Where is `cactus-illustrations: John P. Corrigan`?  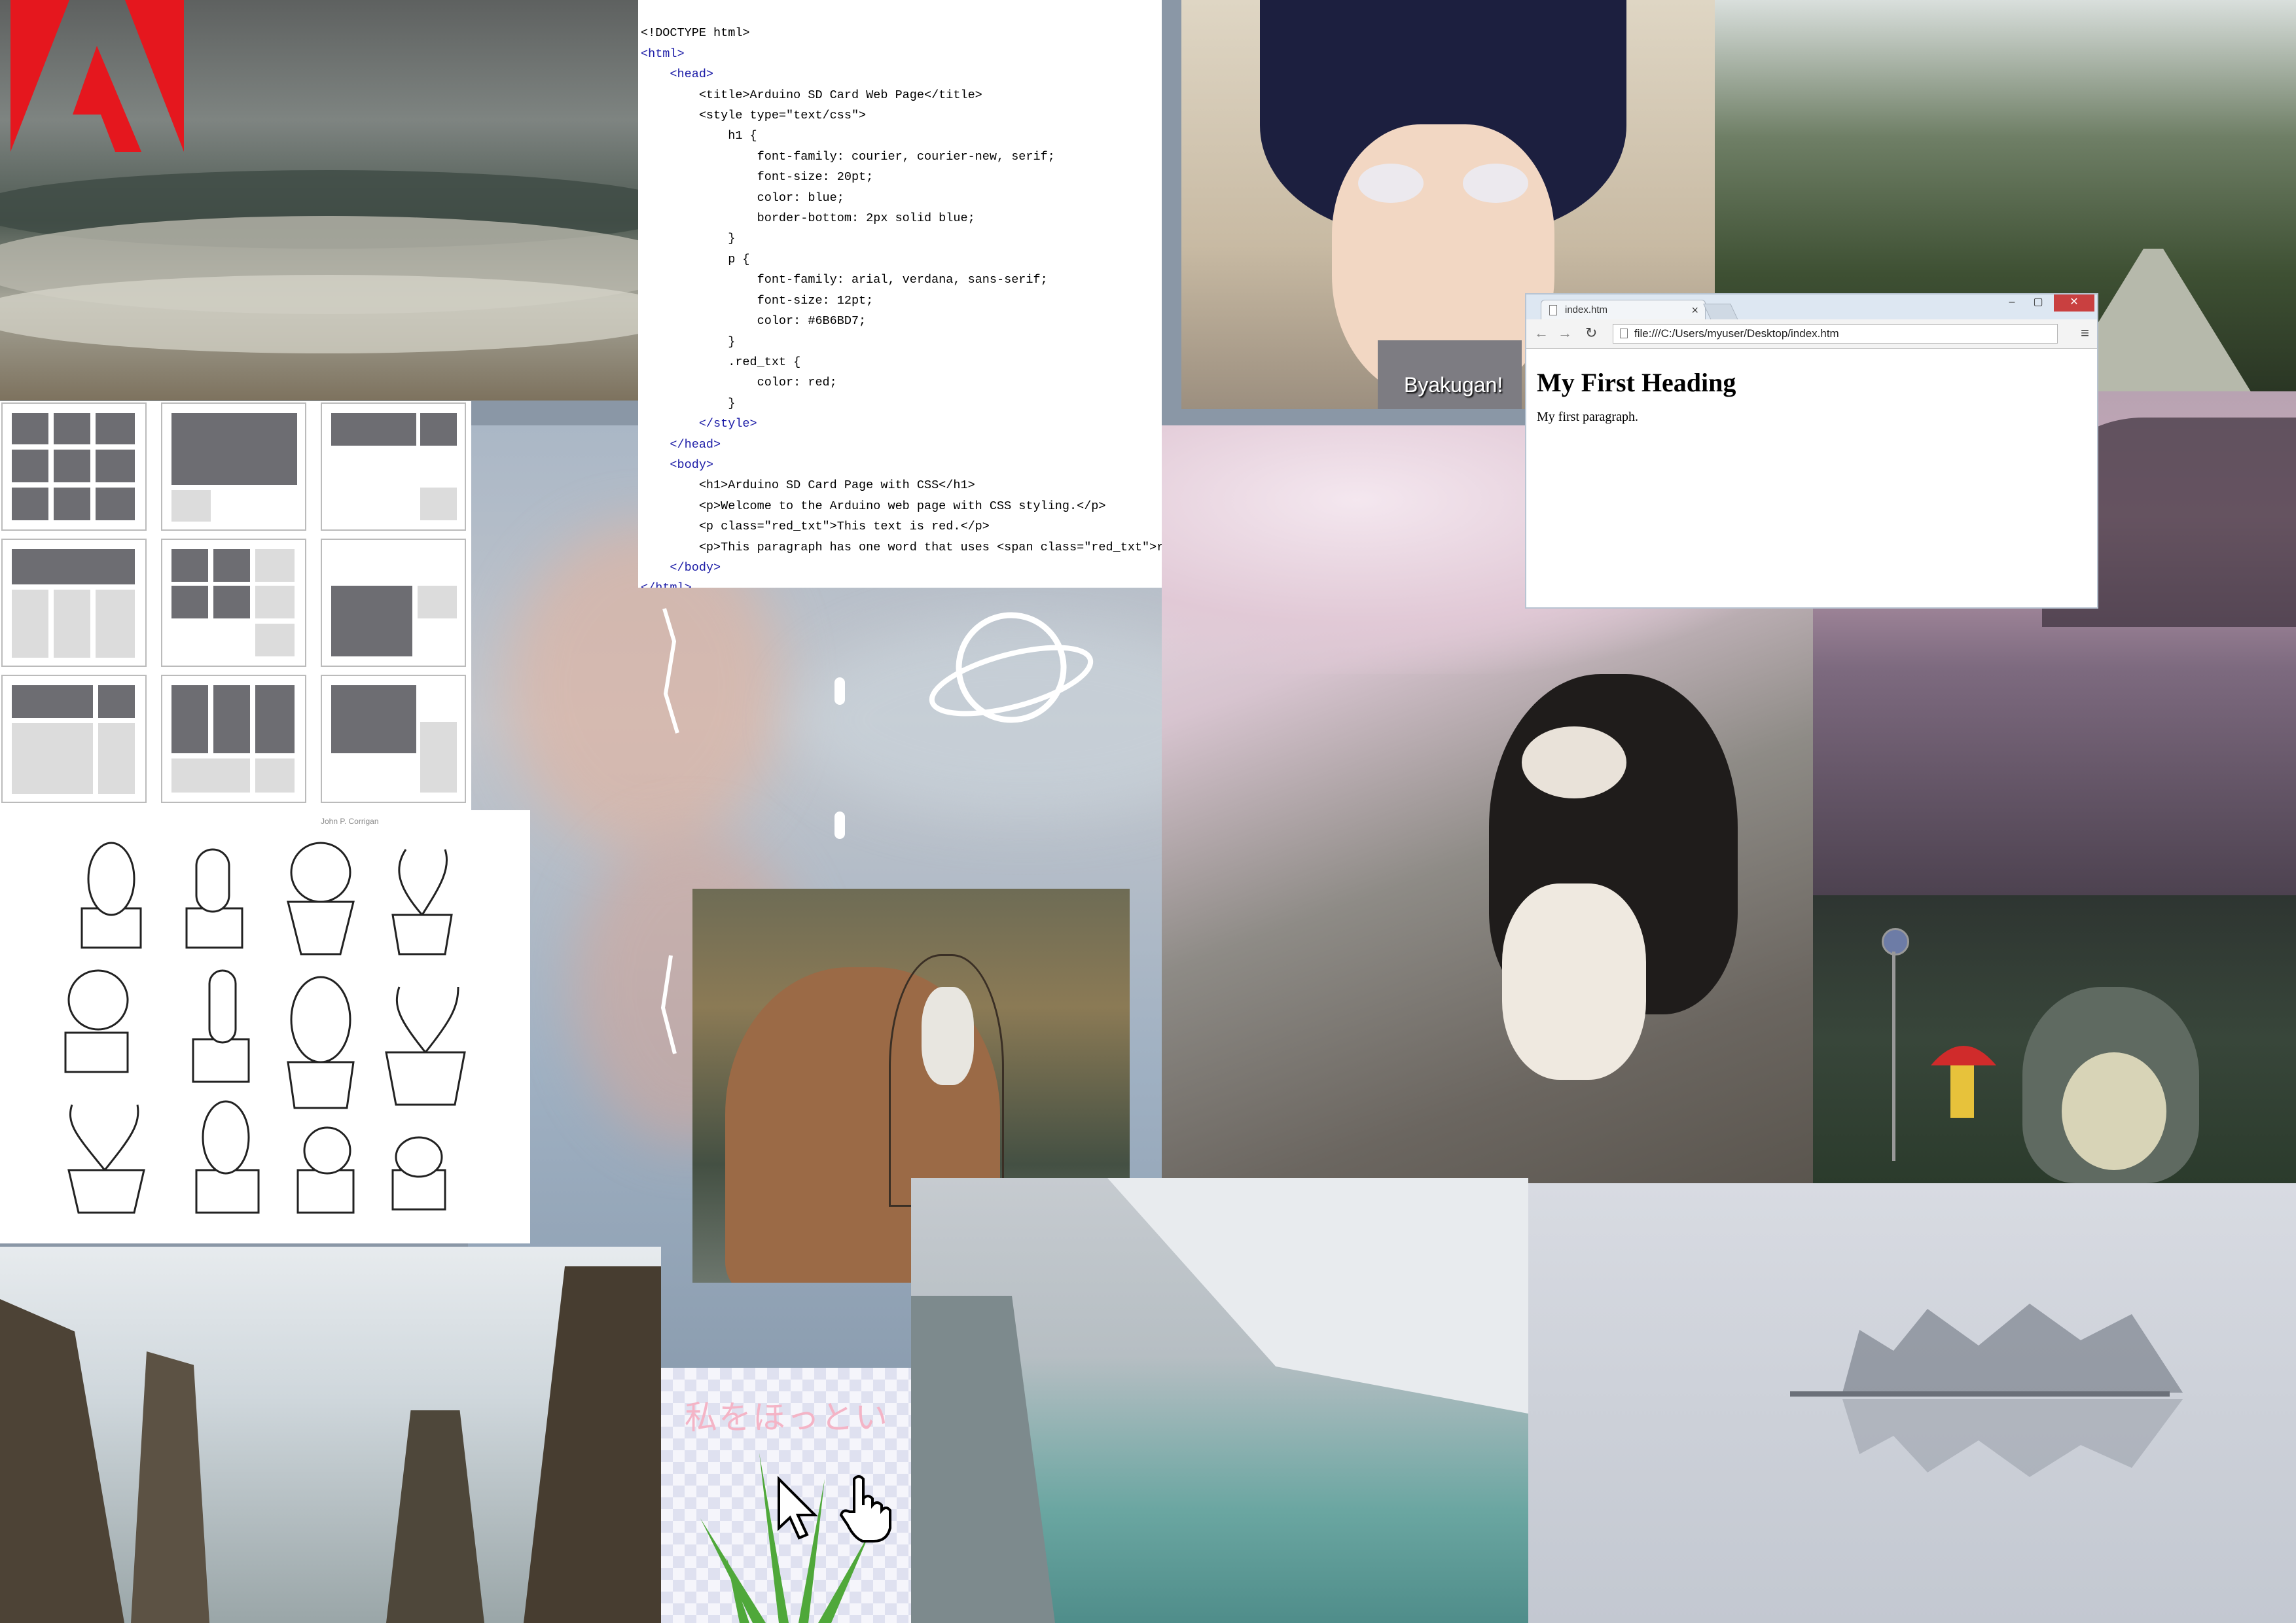 cactus-illustrations: John P. Corrigan is located at coordinates (265, 1026).